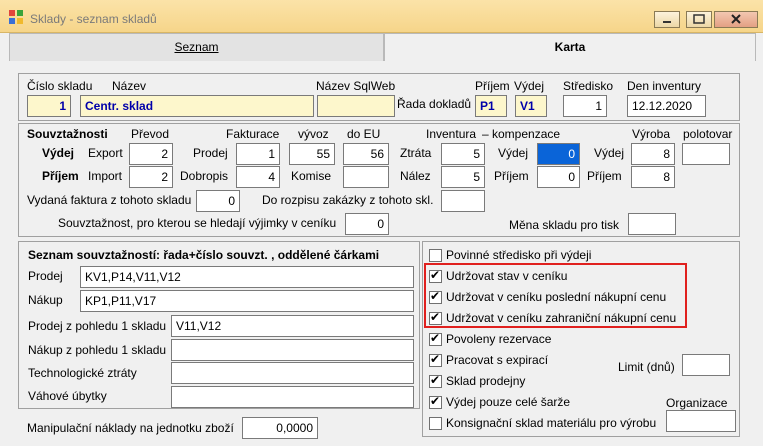 The height and width of the screenshot is (446, 763). Describe the element at coordinates (664, 86) in the screenshot. I see `den-label: Den inventury` at that location.